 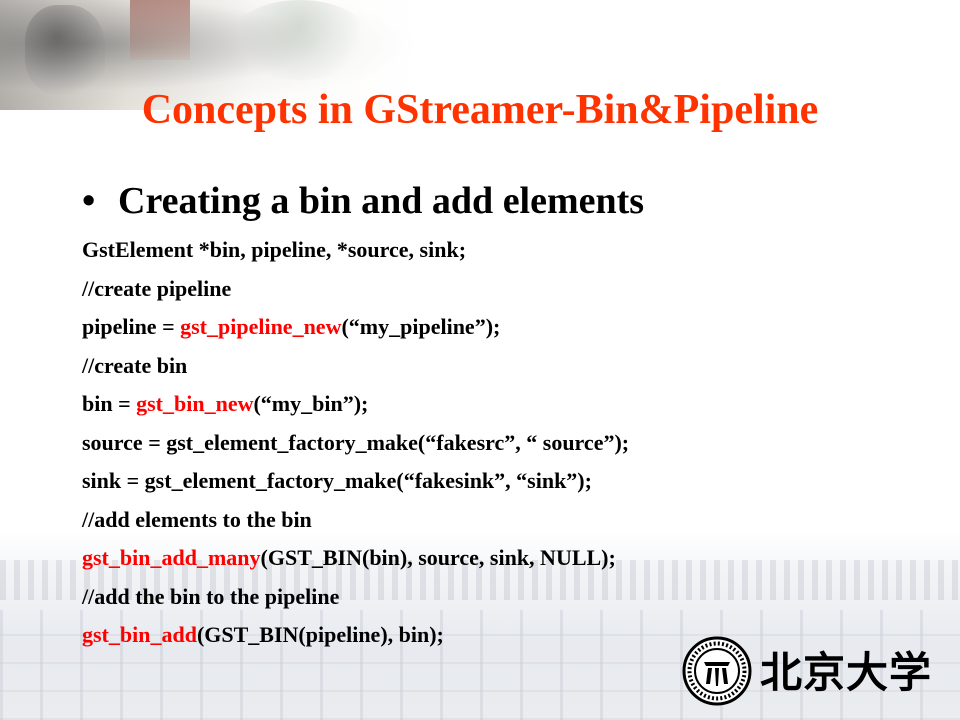 What do you see at coordinates (512, 598) in the screenshot?
I see `code-line: //add the bin to the pipeline` at bounding box center [512, 598].